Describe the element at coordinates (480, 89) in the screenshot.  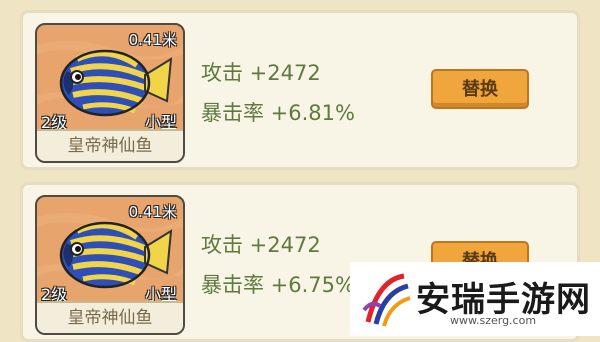
I see `swap-button: 替换` at that location.